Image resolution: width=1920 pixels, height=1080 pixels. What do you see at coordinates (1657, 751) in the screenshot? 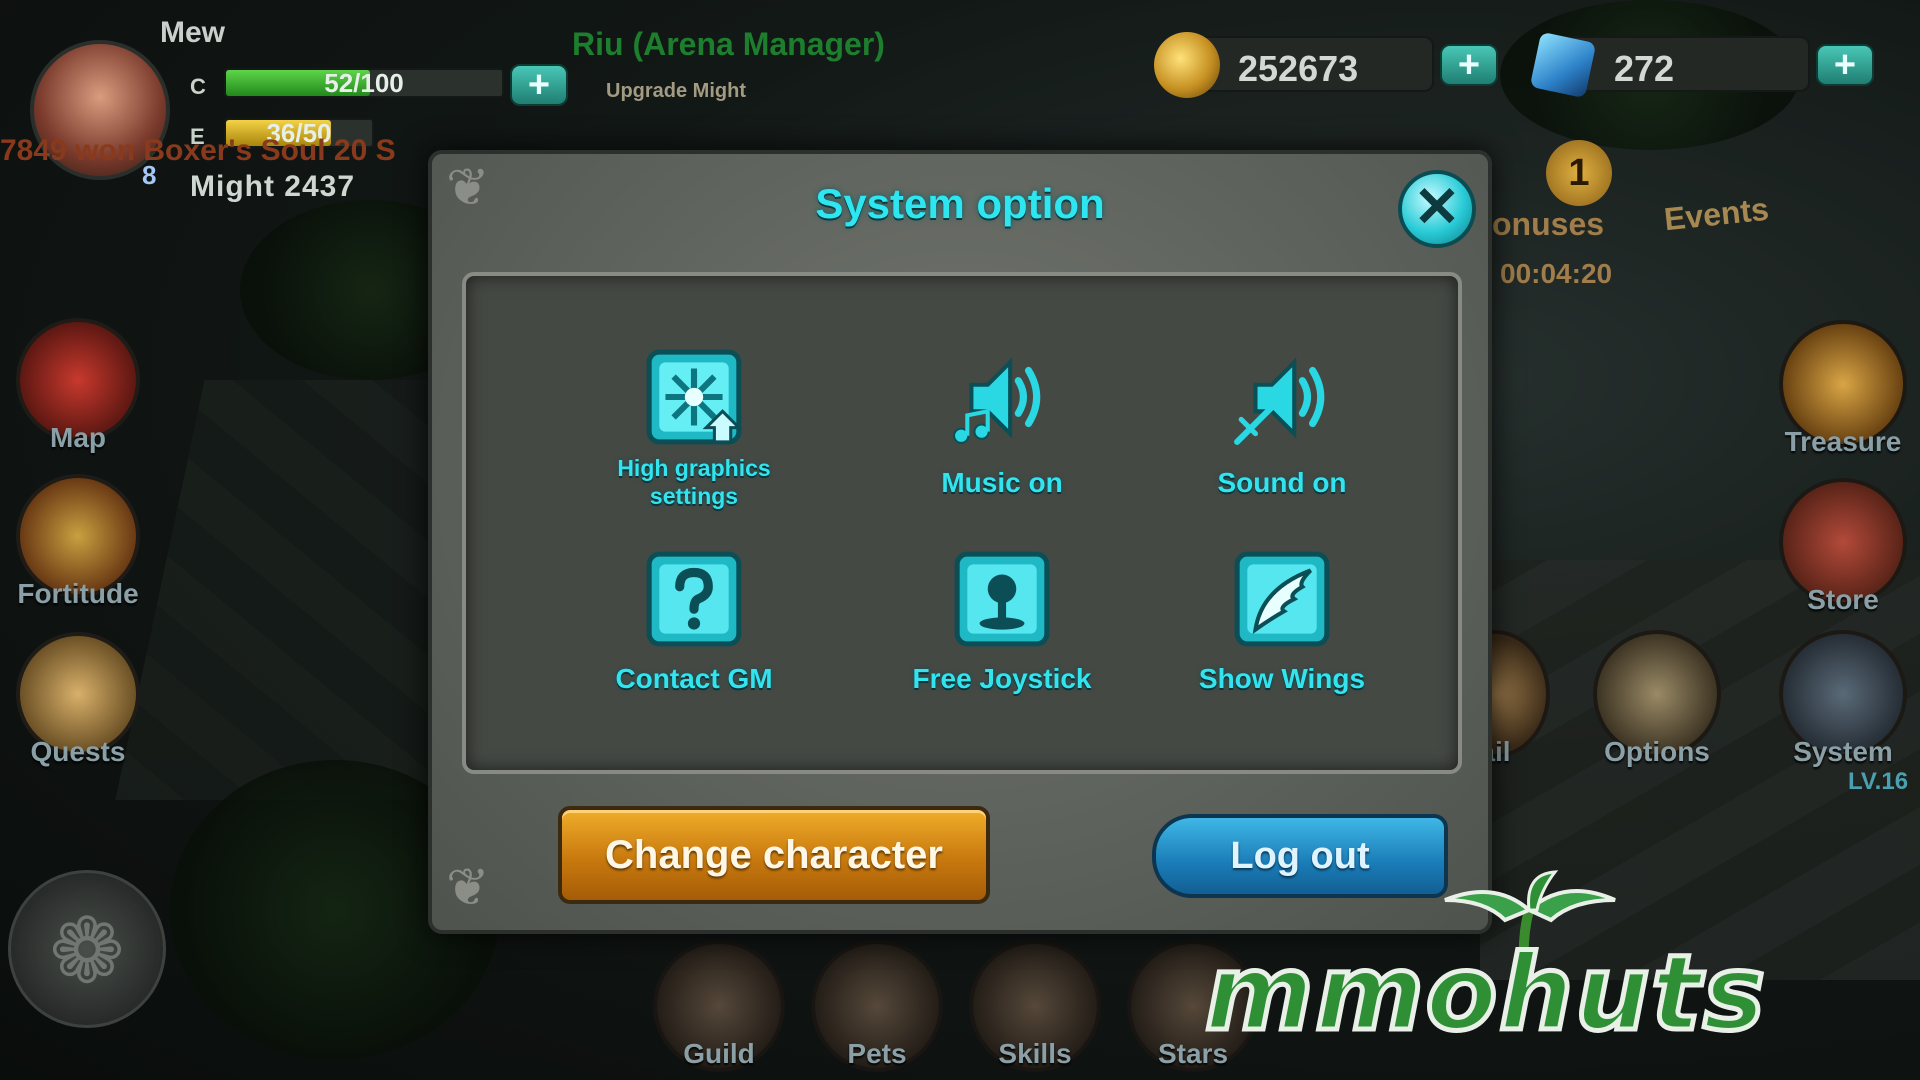
I see `options-label: Options` at bounding box center [1657, 751].